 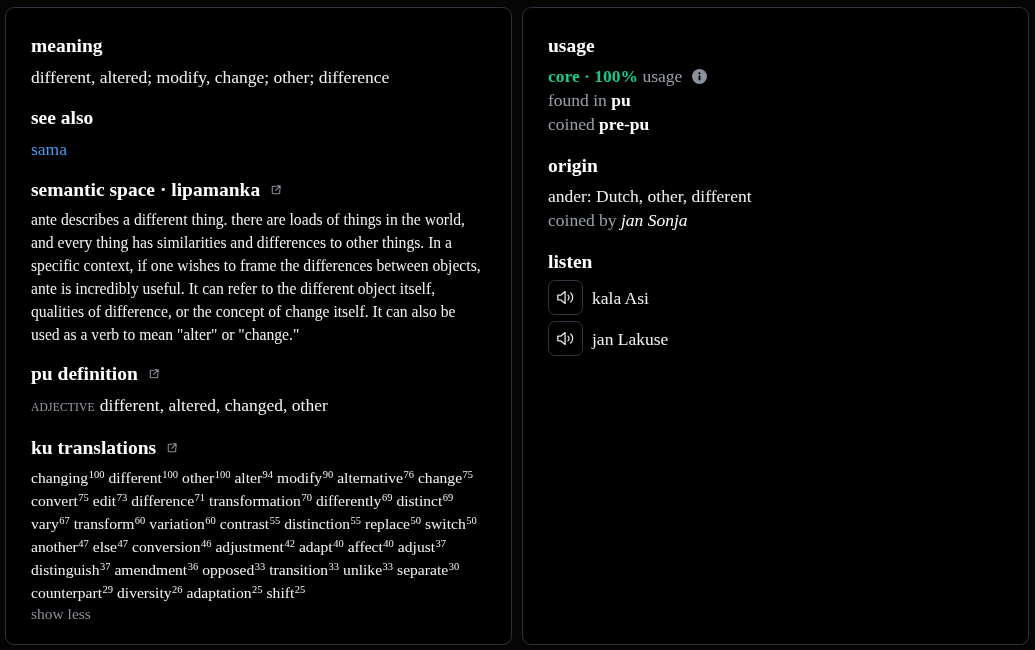 What do you see at coordinates (422, 547) in the screenshot?
I see `translation-term: adjust$^{37}$` at bounding box center [422, 547].